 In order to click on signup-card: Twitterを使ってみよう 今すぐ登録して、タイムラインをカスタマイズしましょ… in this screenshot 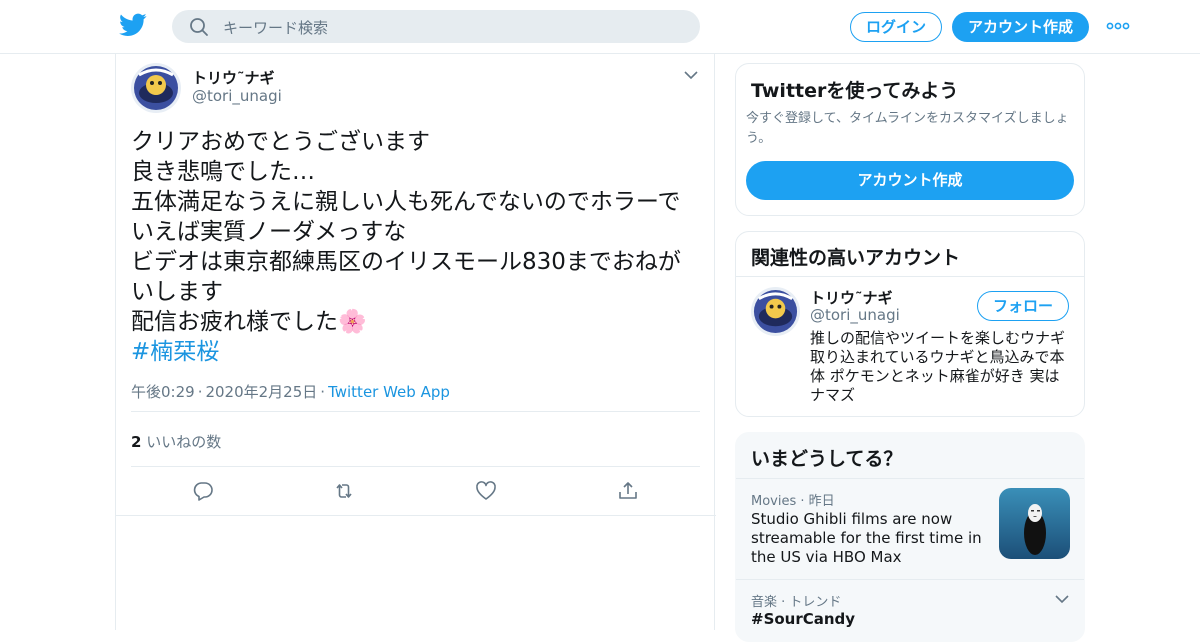, I will do `click(910, 139)`.